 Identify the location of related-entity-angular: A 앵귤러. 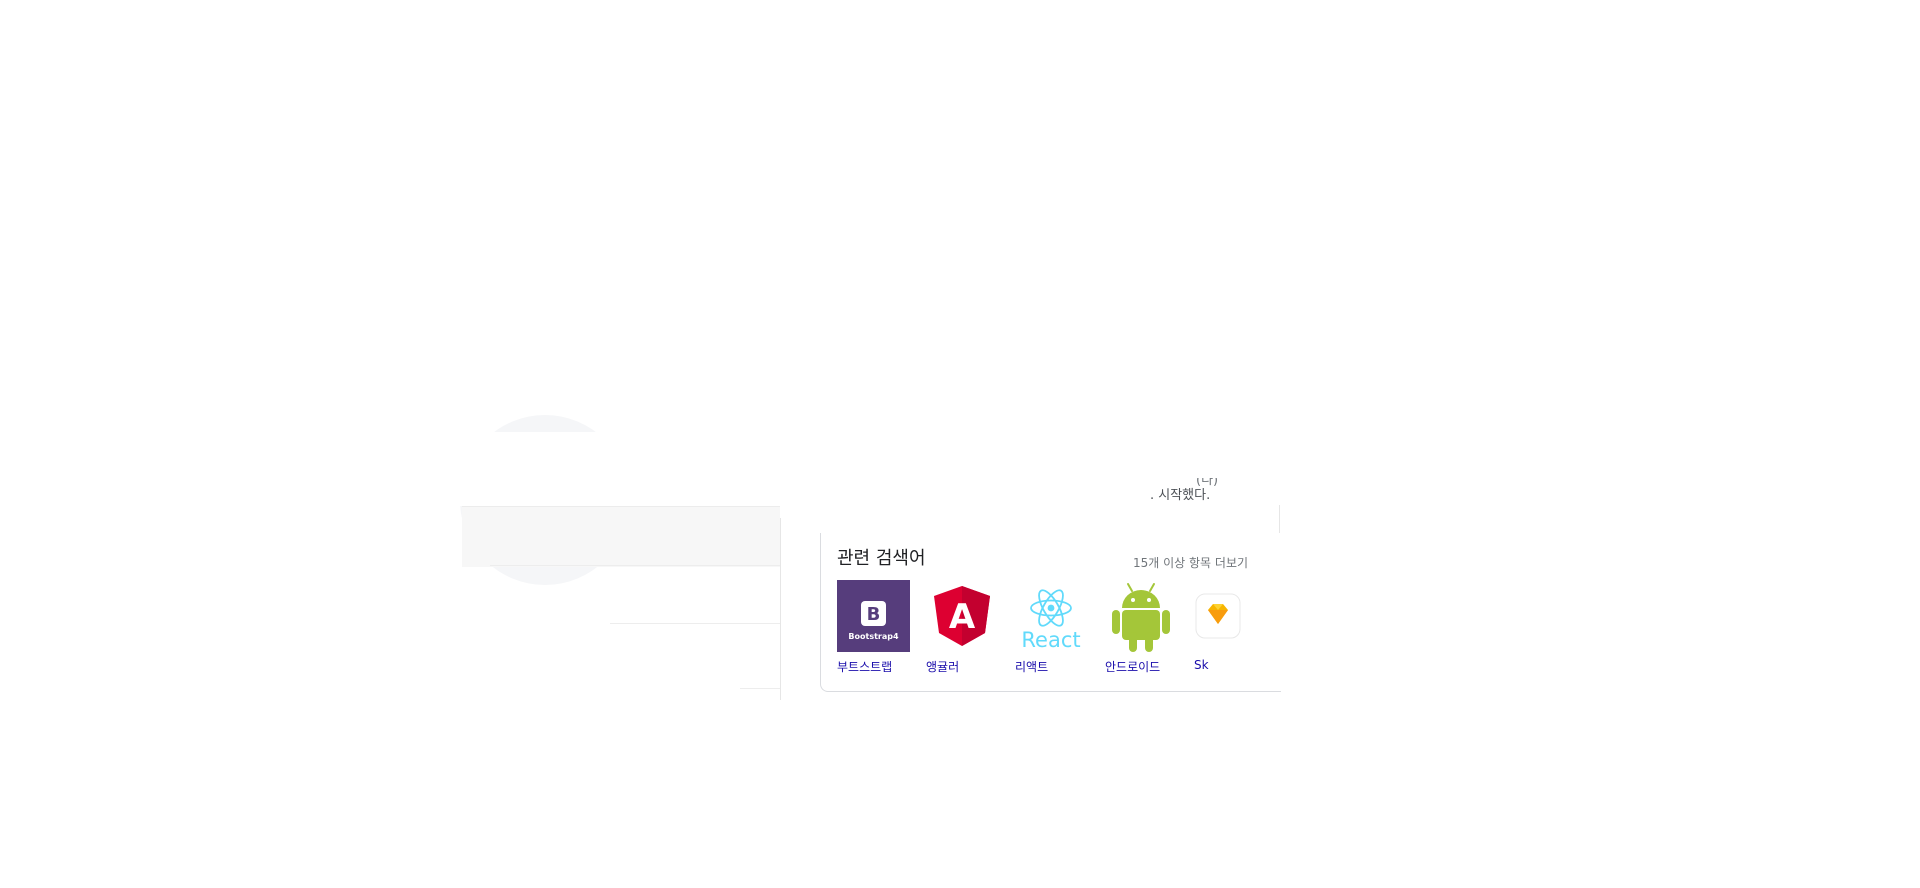
(966, 630).